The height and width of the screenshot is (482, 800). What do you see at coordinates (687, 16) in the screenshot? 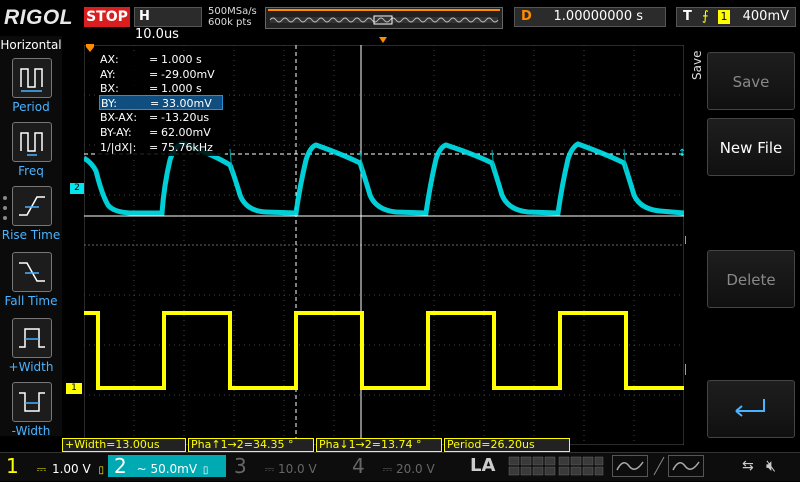
I see `trigger-key: T` at bounding box center [687, 16].